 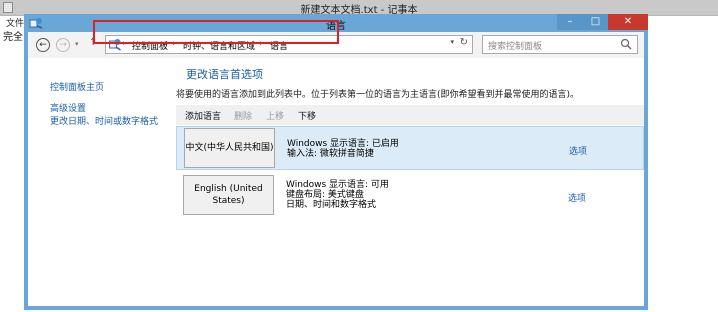 What do you see at coordinates (43, 45) in the screenshot?
I see `back-button: ←` at bounding box center [43, 45].